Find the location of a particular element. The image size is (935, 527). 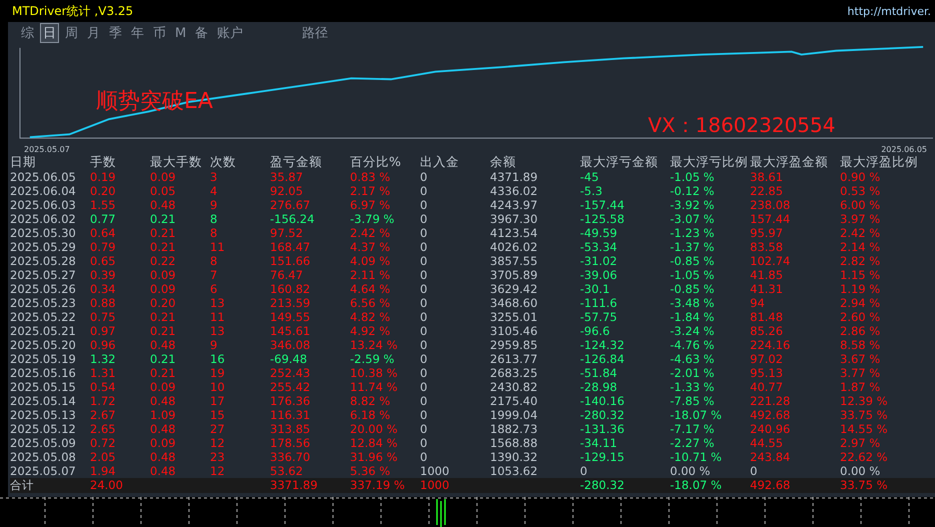

table-cell-text: 11 is located at coordinates (218, 317).